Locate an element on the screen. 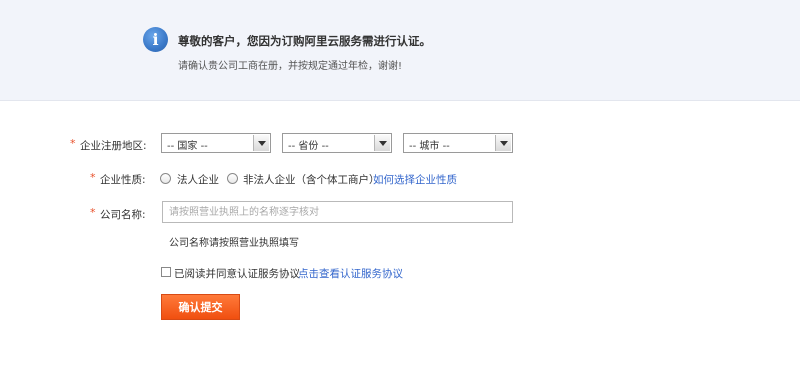 The image size is (800, 365). company-name-label: 公司名称: is located at coordinates (123, 215).